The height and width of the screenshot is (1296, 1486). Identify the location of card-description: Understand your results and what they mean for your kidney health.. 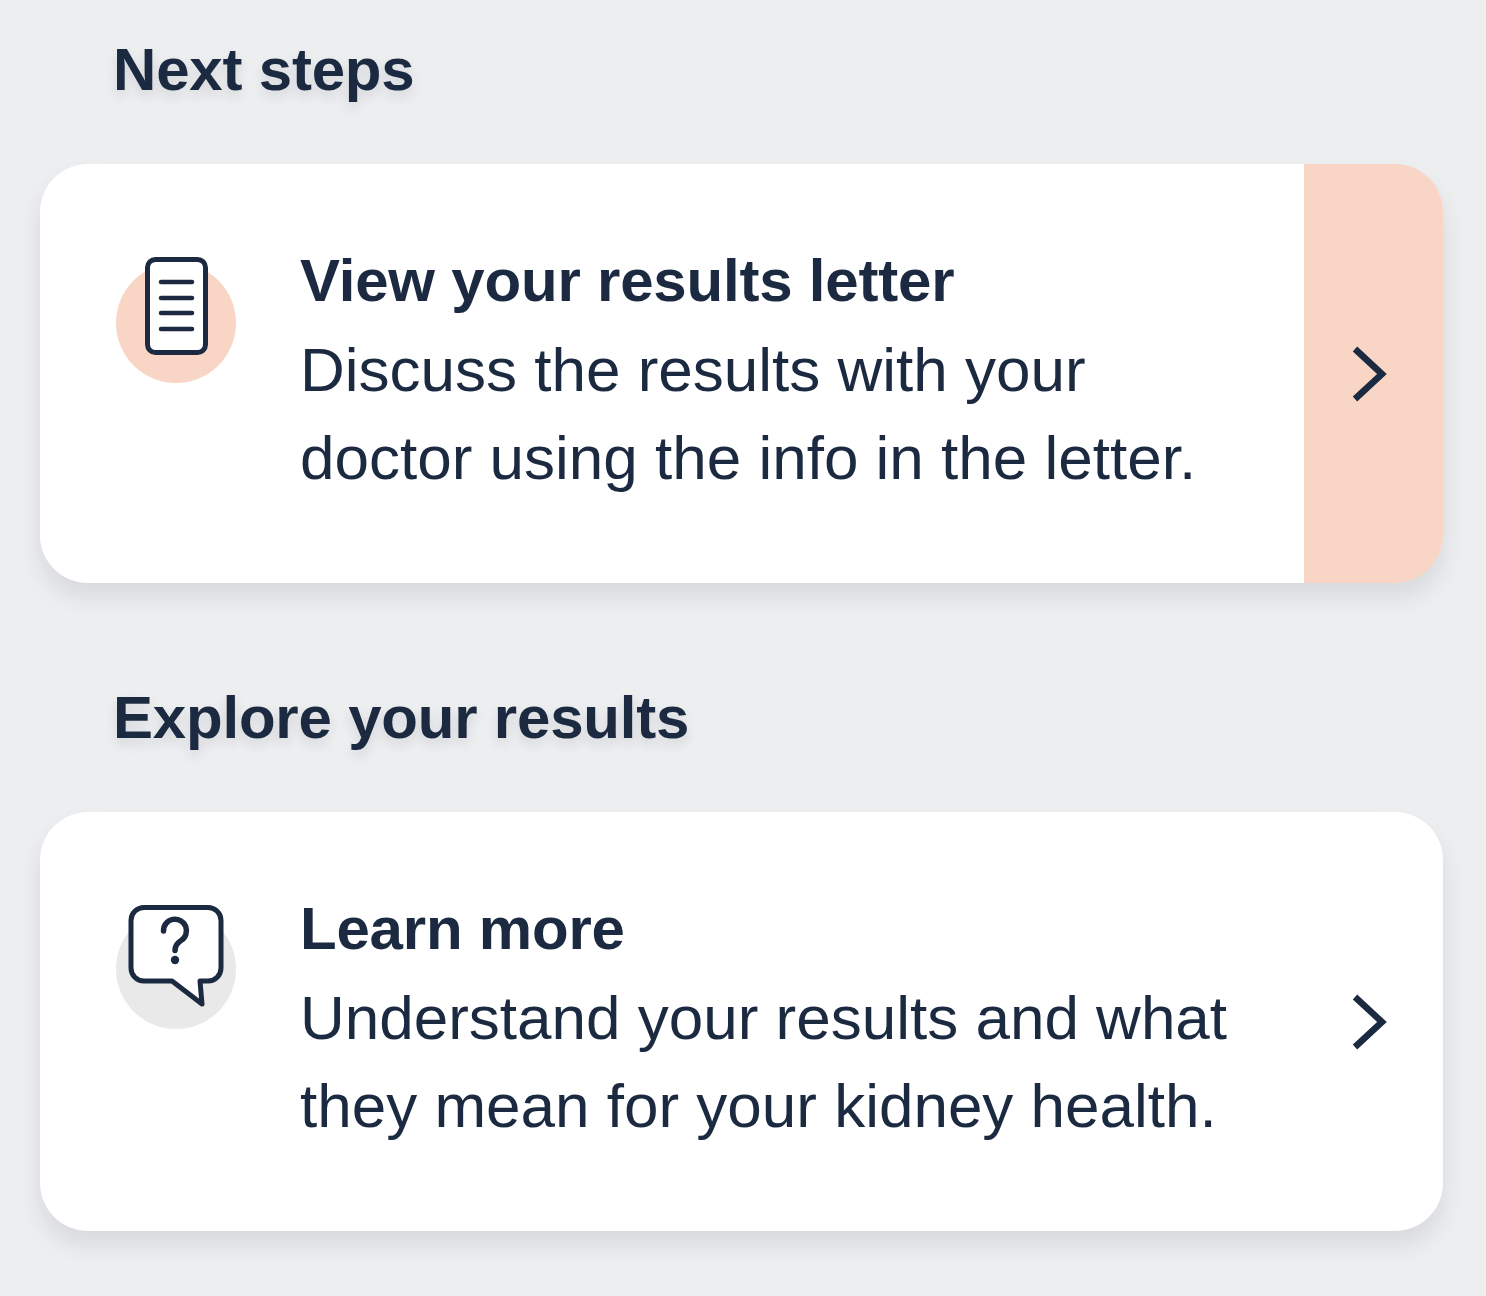
(764, 1062).